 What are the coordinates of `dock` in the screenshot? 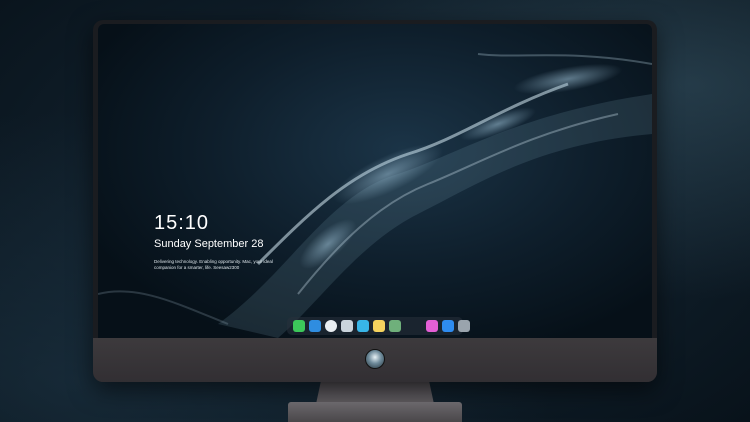 It's located at (378, 326).